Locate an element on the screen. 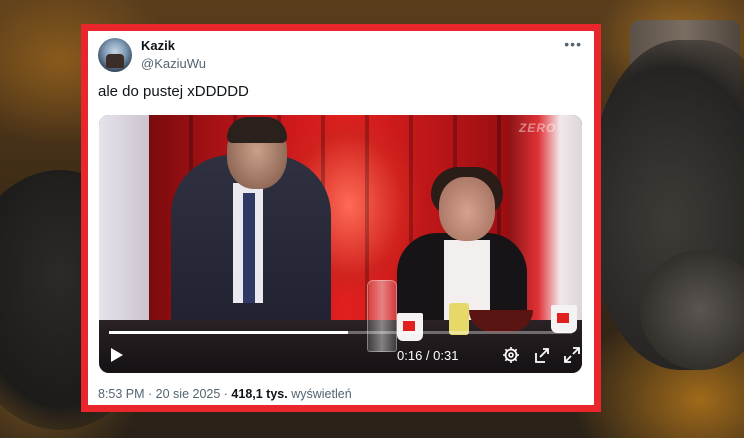 The width and height of the screenshot is (744, 438). views-count: 418,1 tys. is located at coordinates (259, 394).